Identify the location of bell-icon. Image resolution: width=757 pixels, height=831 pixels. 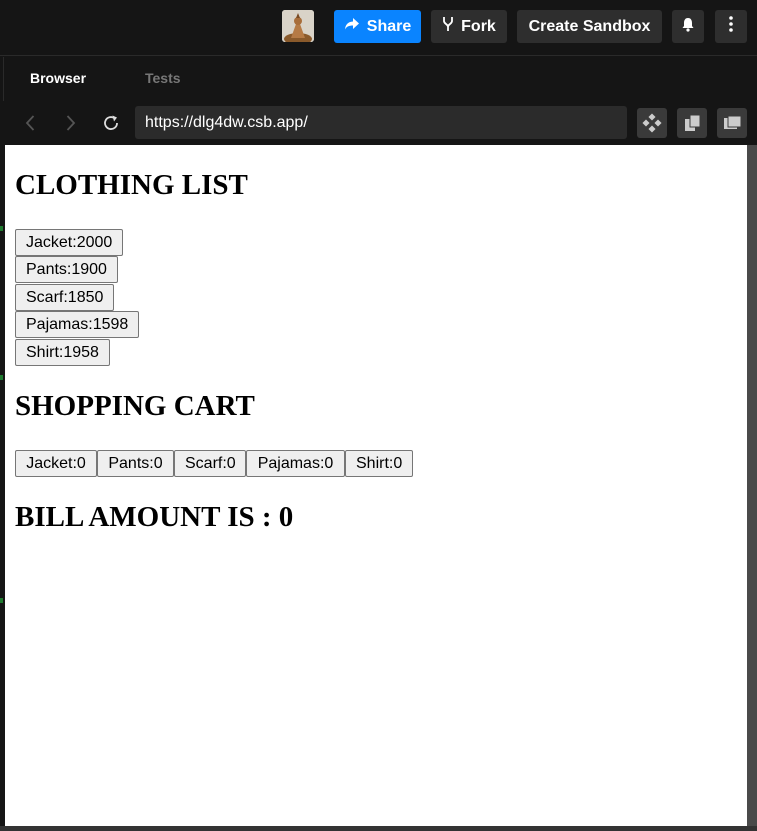
(688, 27).